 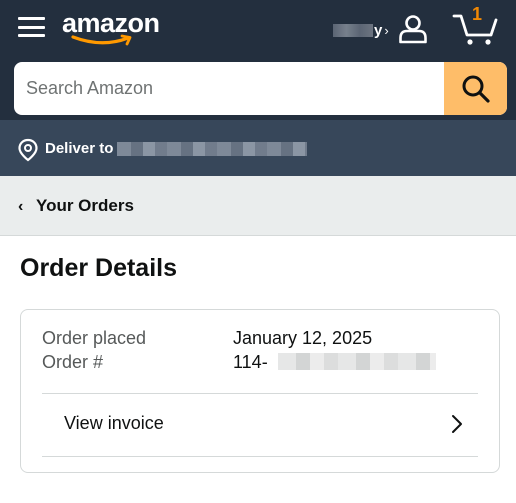 I want to click on account-link: y ›, so click(x=361, y=30).